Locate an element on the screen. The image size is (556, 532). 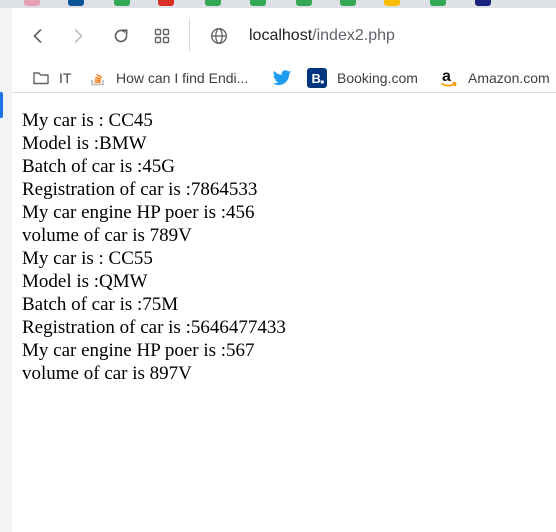
bookmark-label: Booking.com is located at coordinates (377, 78).